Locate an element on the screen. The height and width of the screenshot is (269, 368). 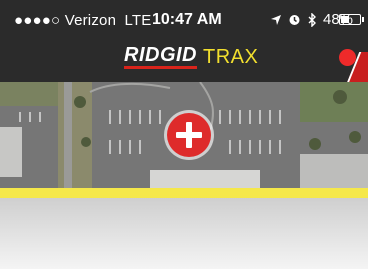
product-name: TRAX is located at coordinates (231, 56).